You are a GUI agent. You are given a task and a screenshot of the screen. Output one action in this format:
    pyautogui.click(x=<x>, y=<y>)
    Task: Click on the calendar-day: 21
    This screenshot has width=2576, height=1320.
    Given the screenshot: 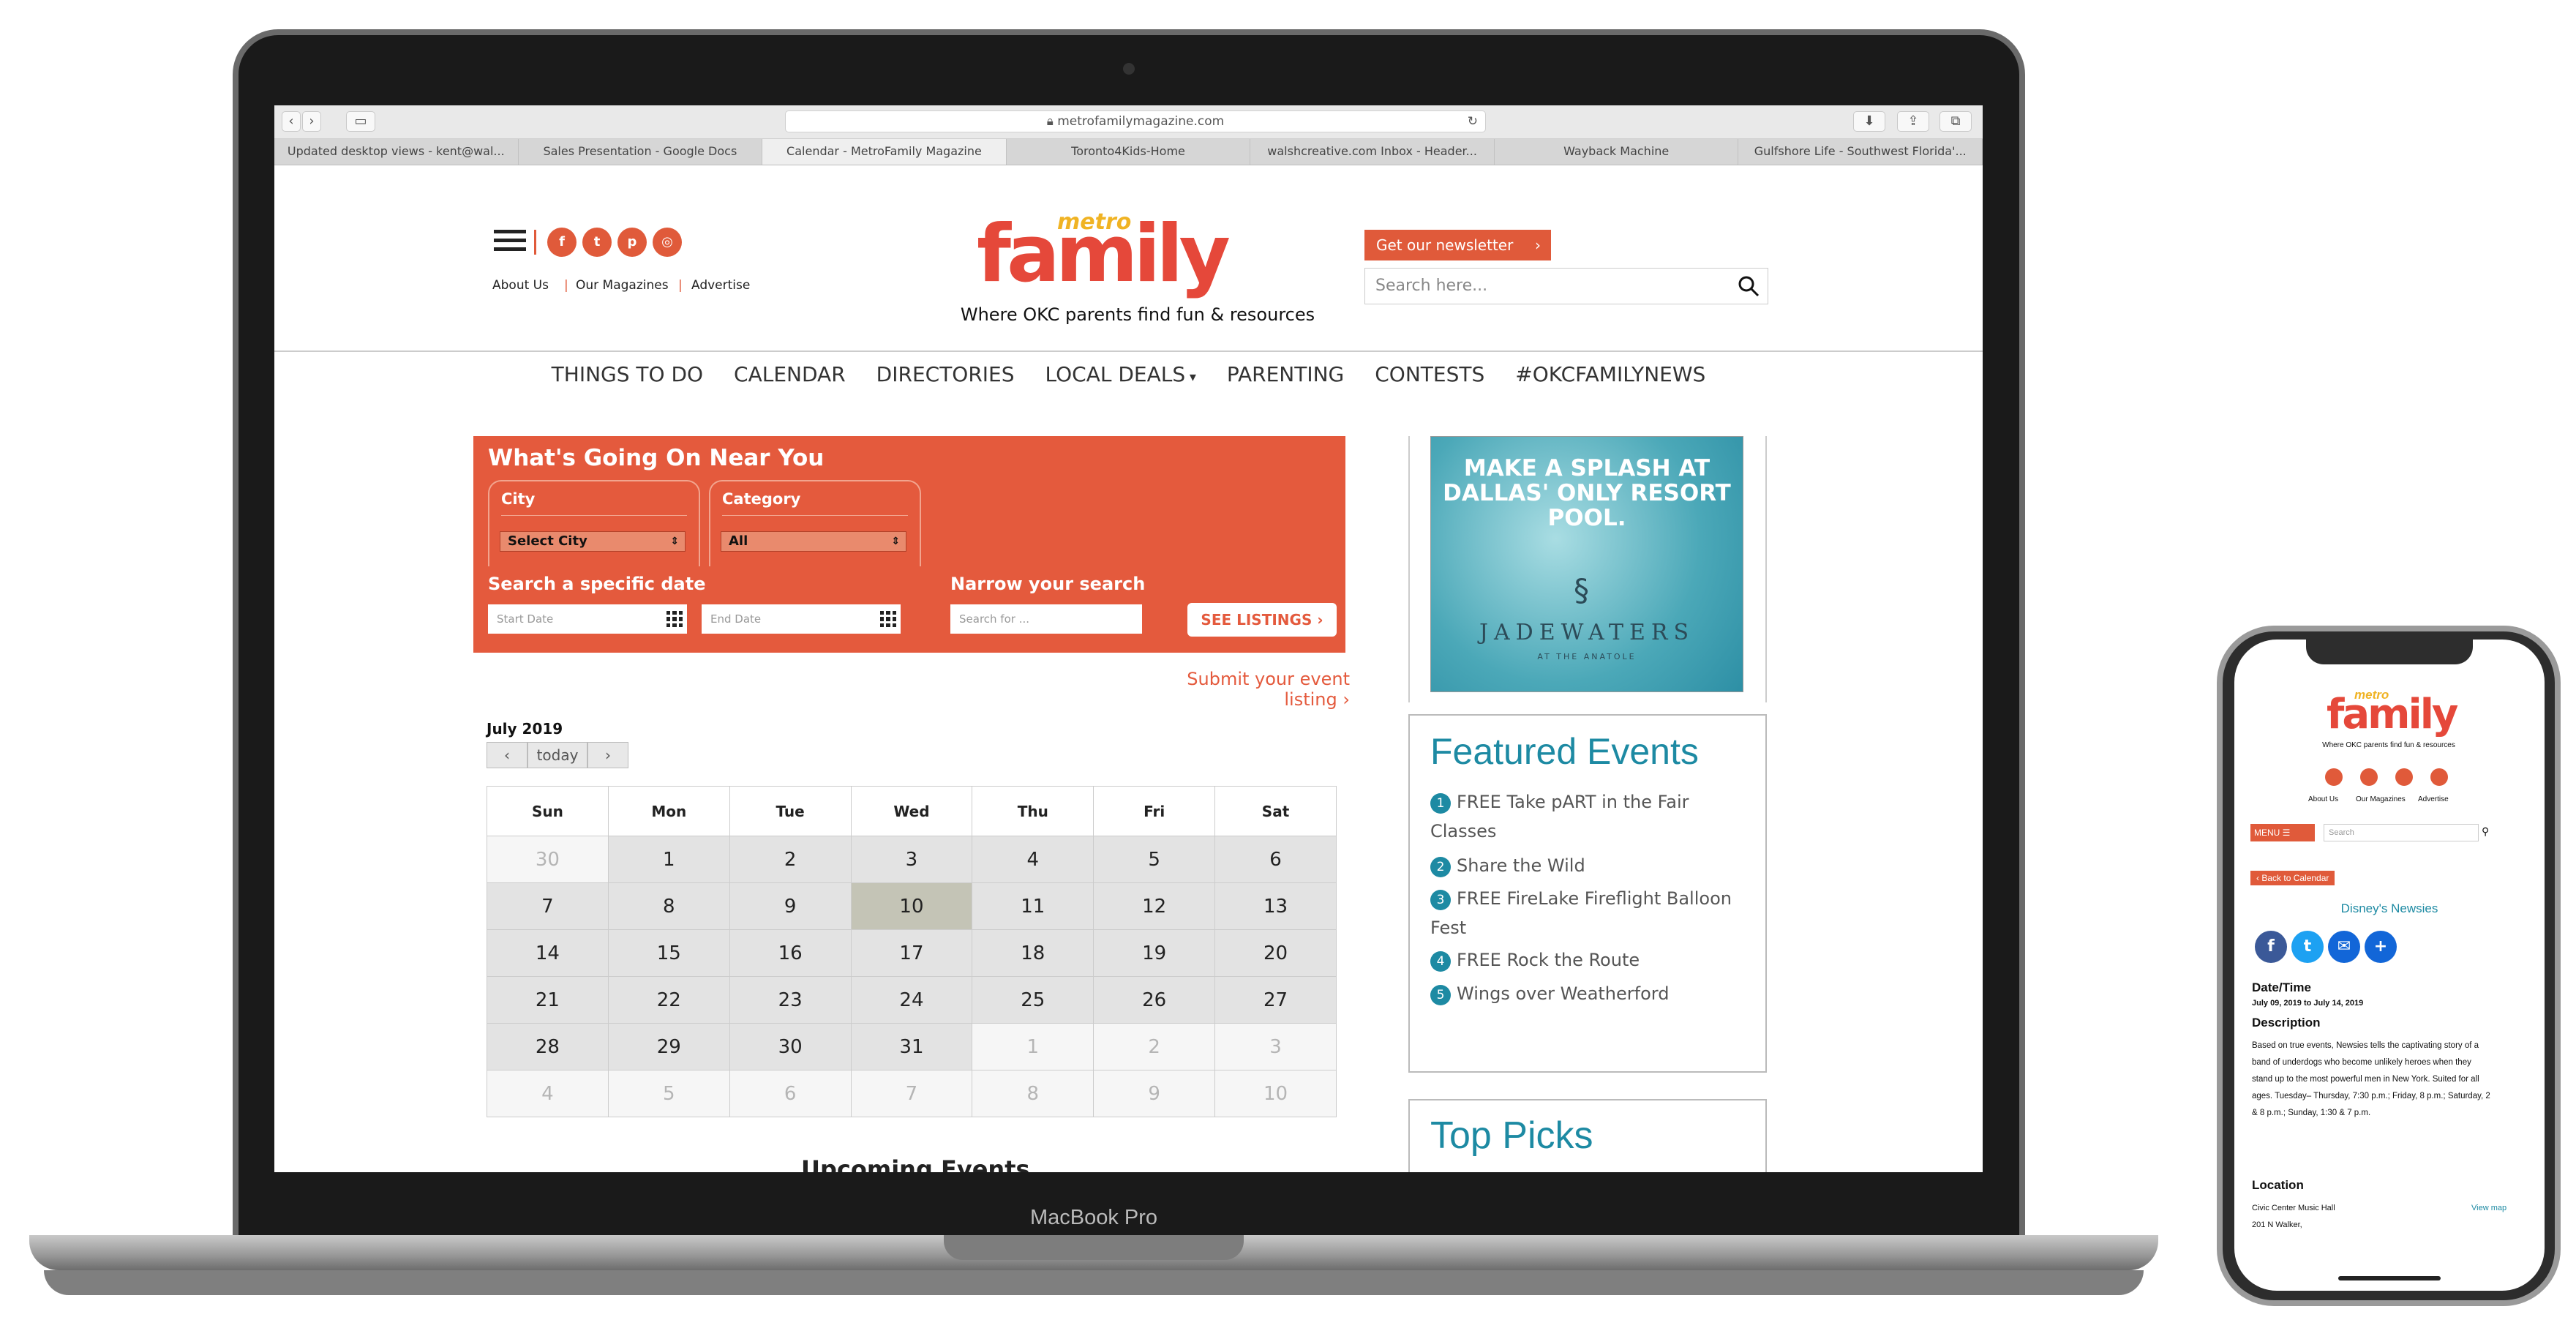 What is the action you would take?
    pyautogui.click(x=548, y=1000)
    